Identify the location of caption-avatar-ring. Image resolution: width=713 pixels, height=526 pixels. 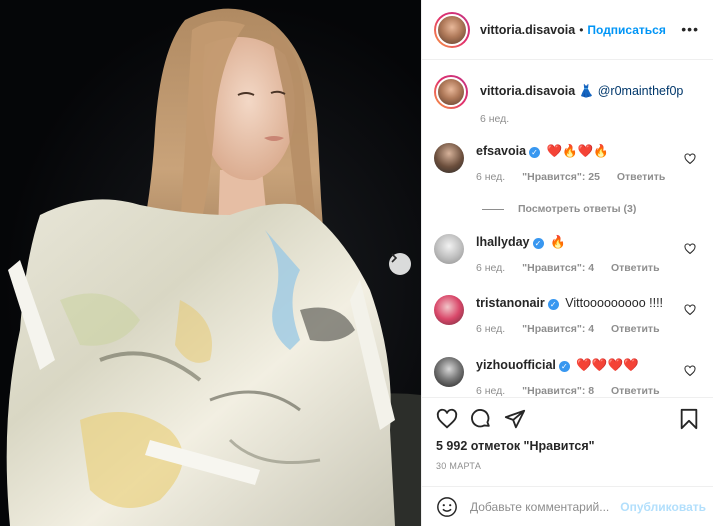
(451, 92).